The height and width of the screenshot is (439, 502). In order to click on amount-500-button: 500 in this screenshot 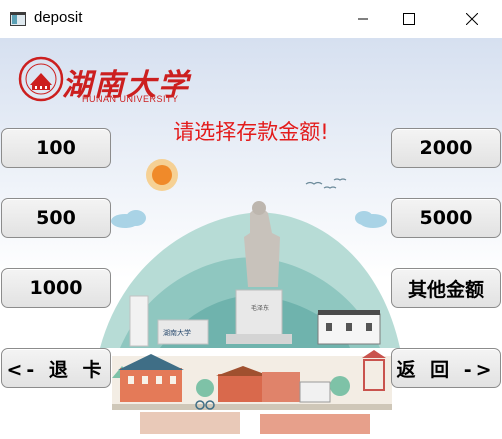, I will do `click(56, 218)`.